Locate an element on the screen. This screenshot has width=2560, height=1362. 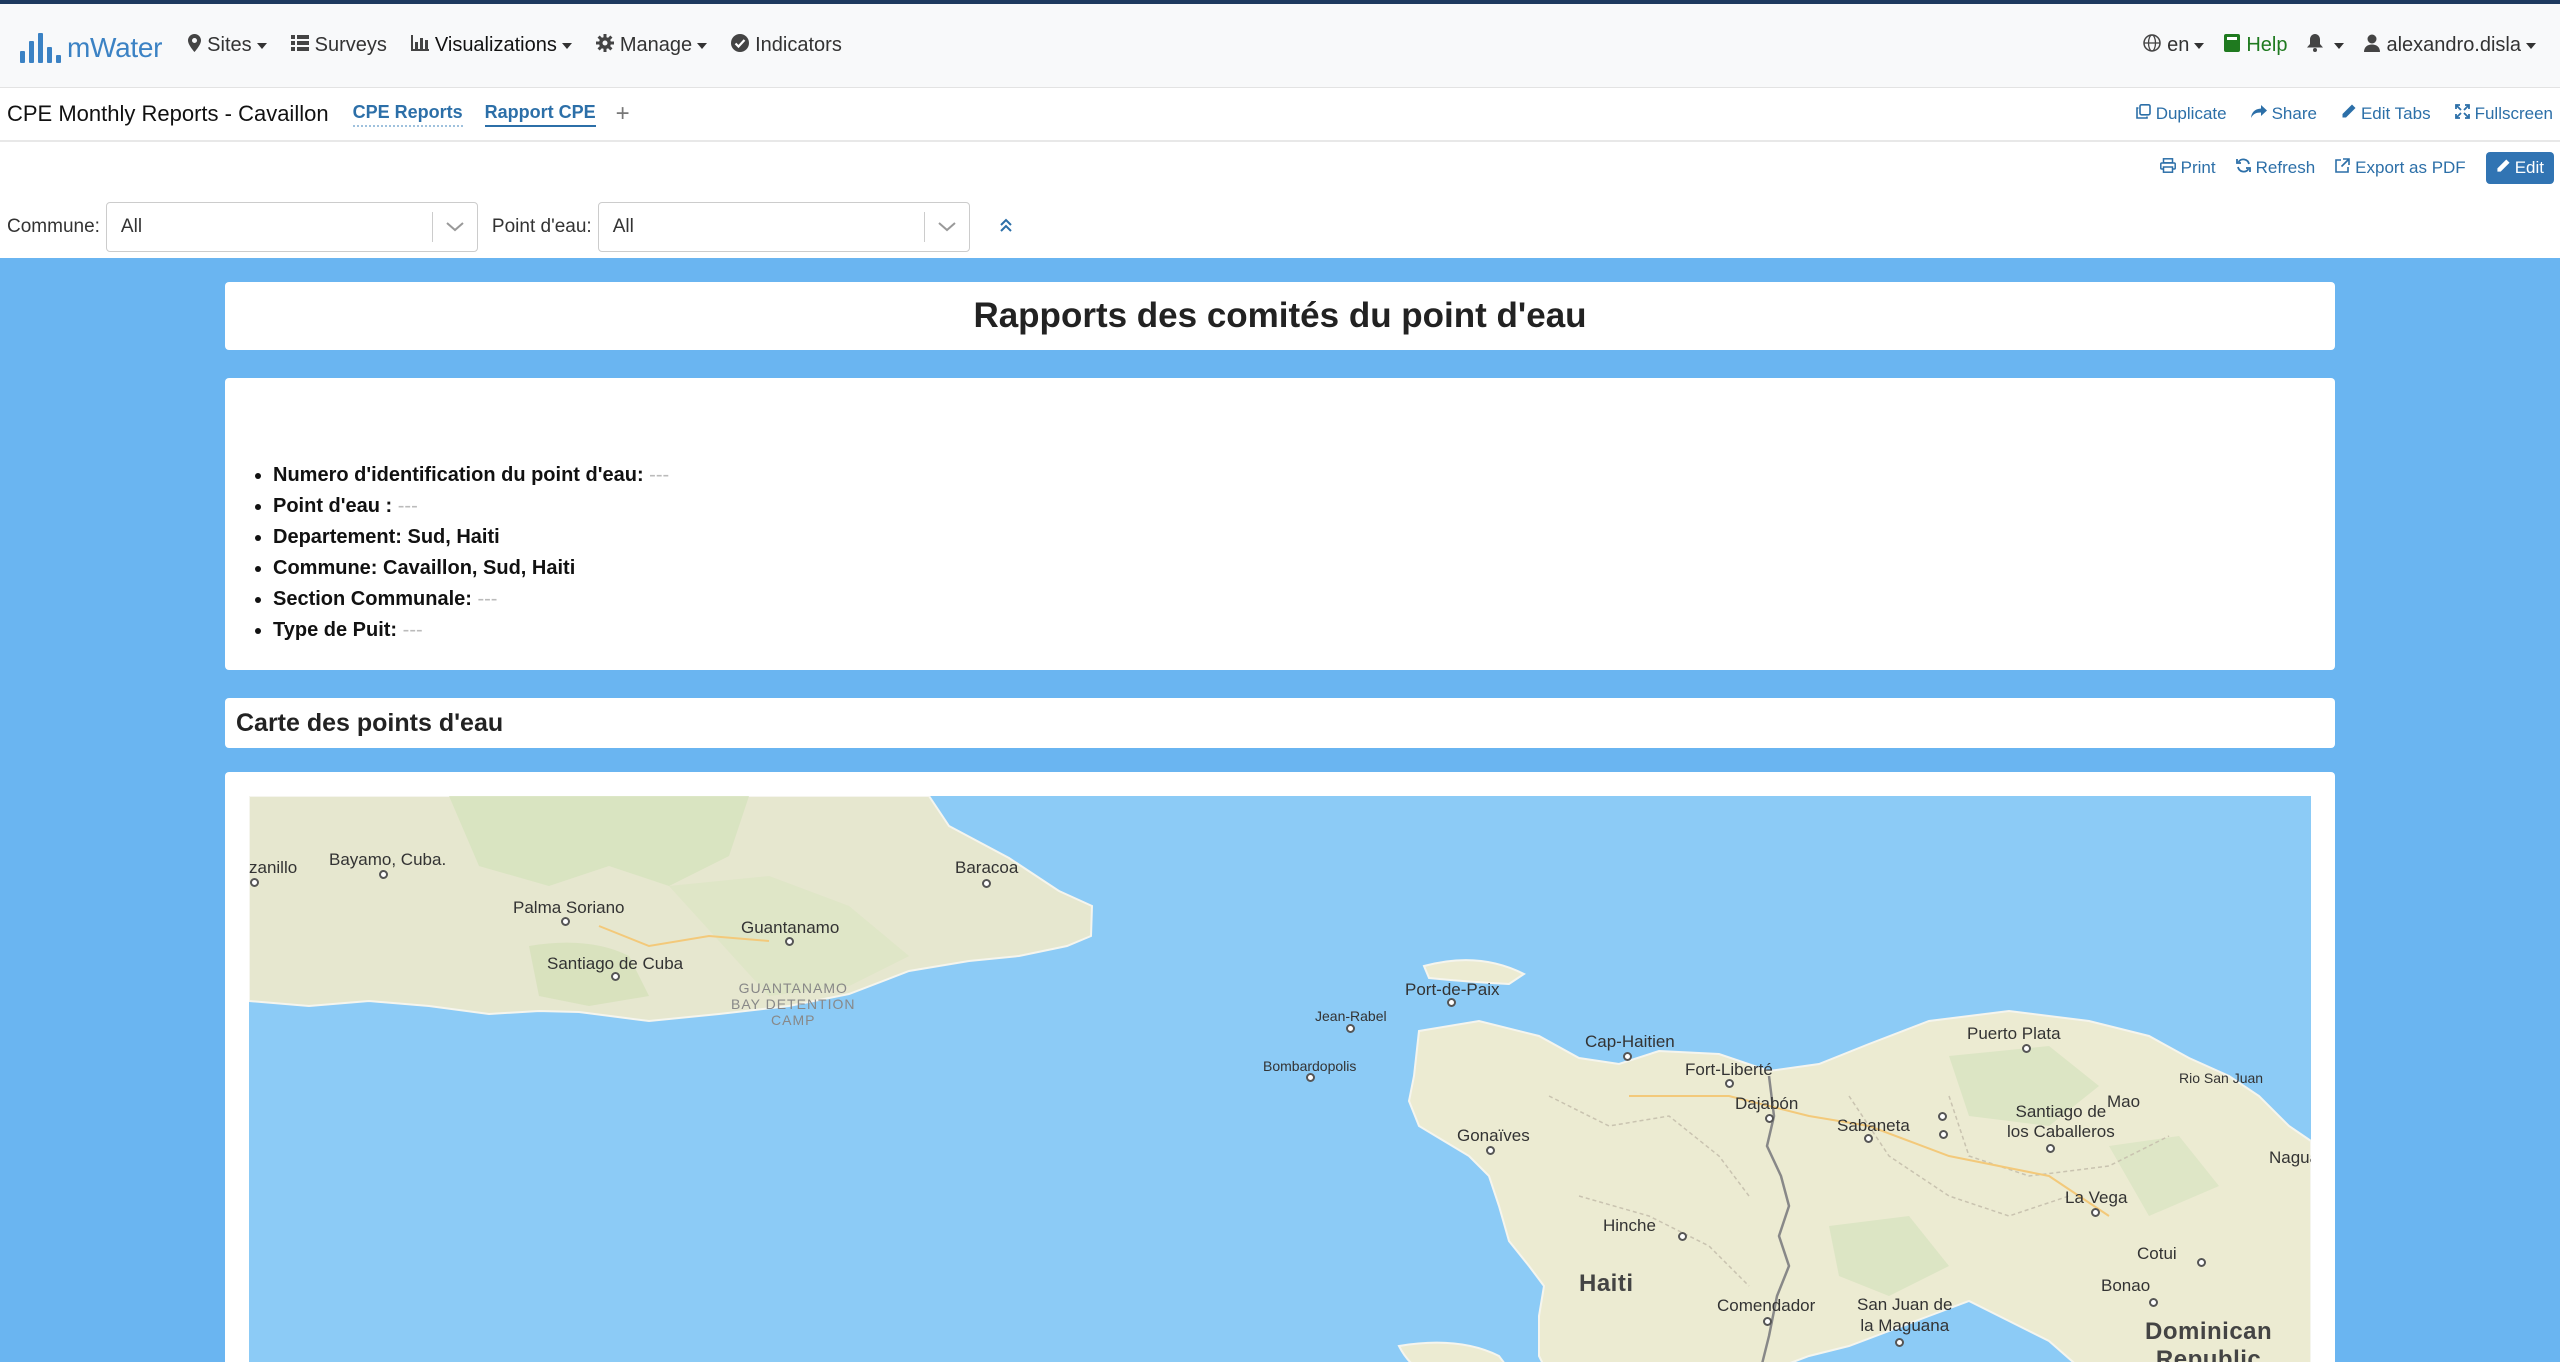
list-item: Departement: Sud, Haiti is located at coordinates (1304, 537).